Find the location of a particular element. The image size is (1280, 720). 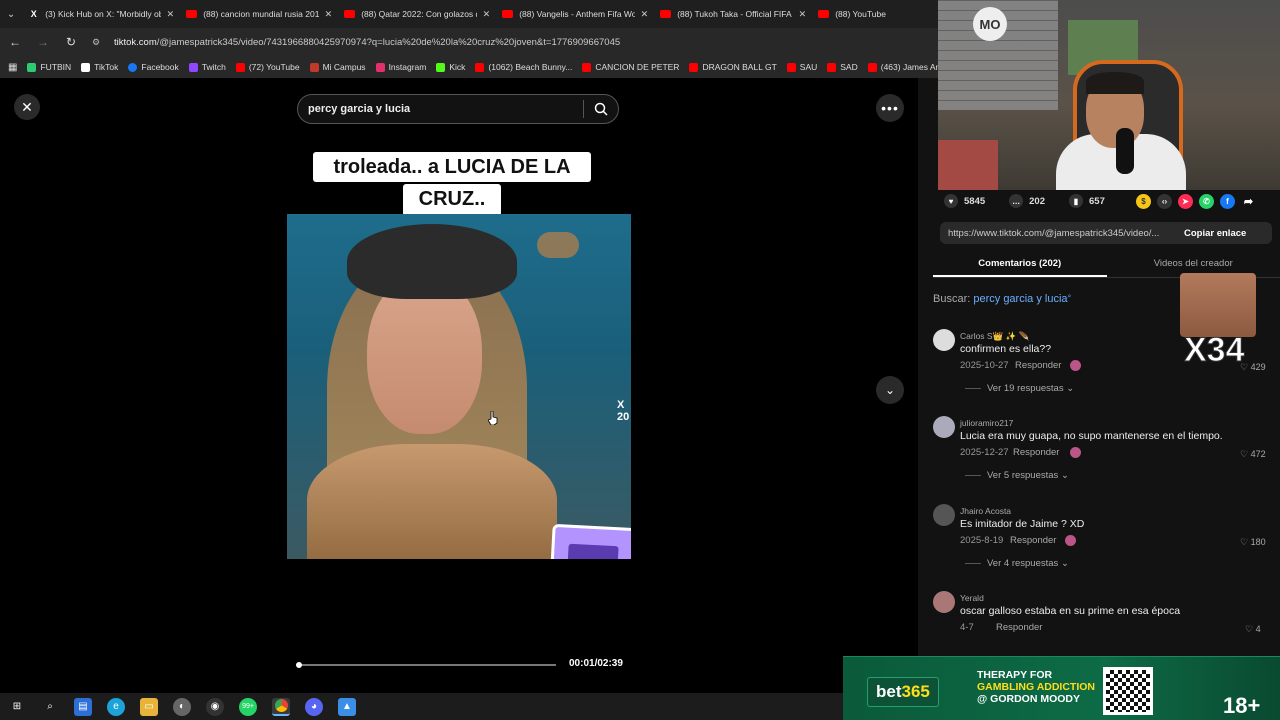

browser-tab: X (3) Kick Hub on X: "Morbidly ob ✕ is located at coordinates (101, 14).